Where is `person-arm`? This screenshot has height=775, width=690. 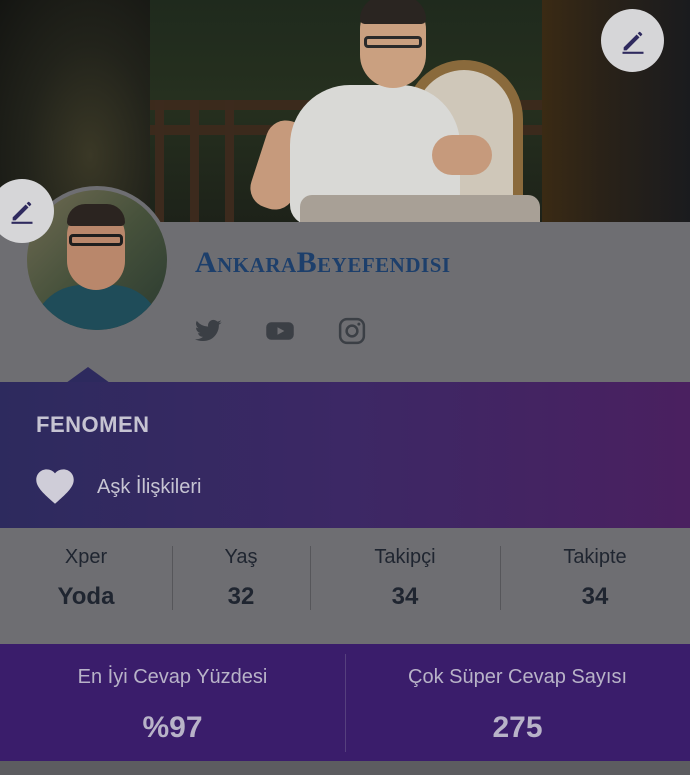
person-arm is located at coordinates (462, 155).